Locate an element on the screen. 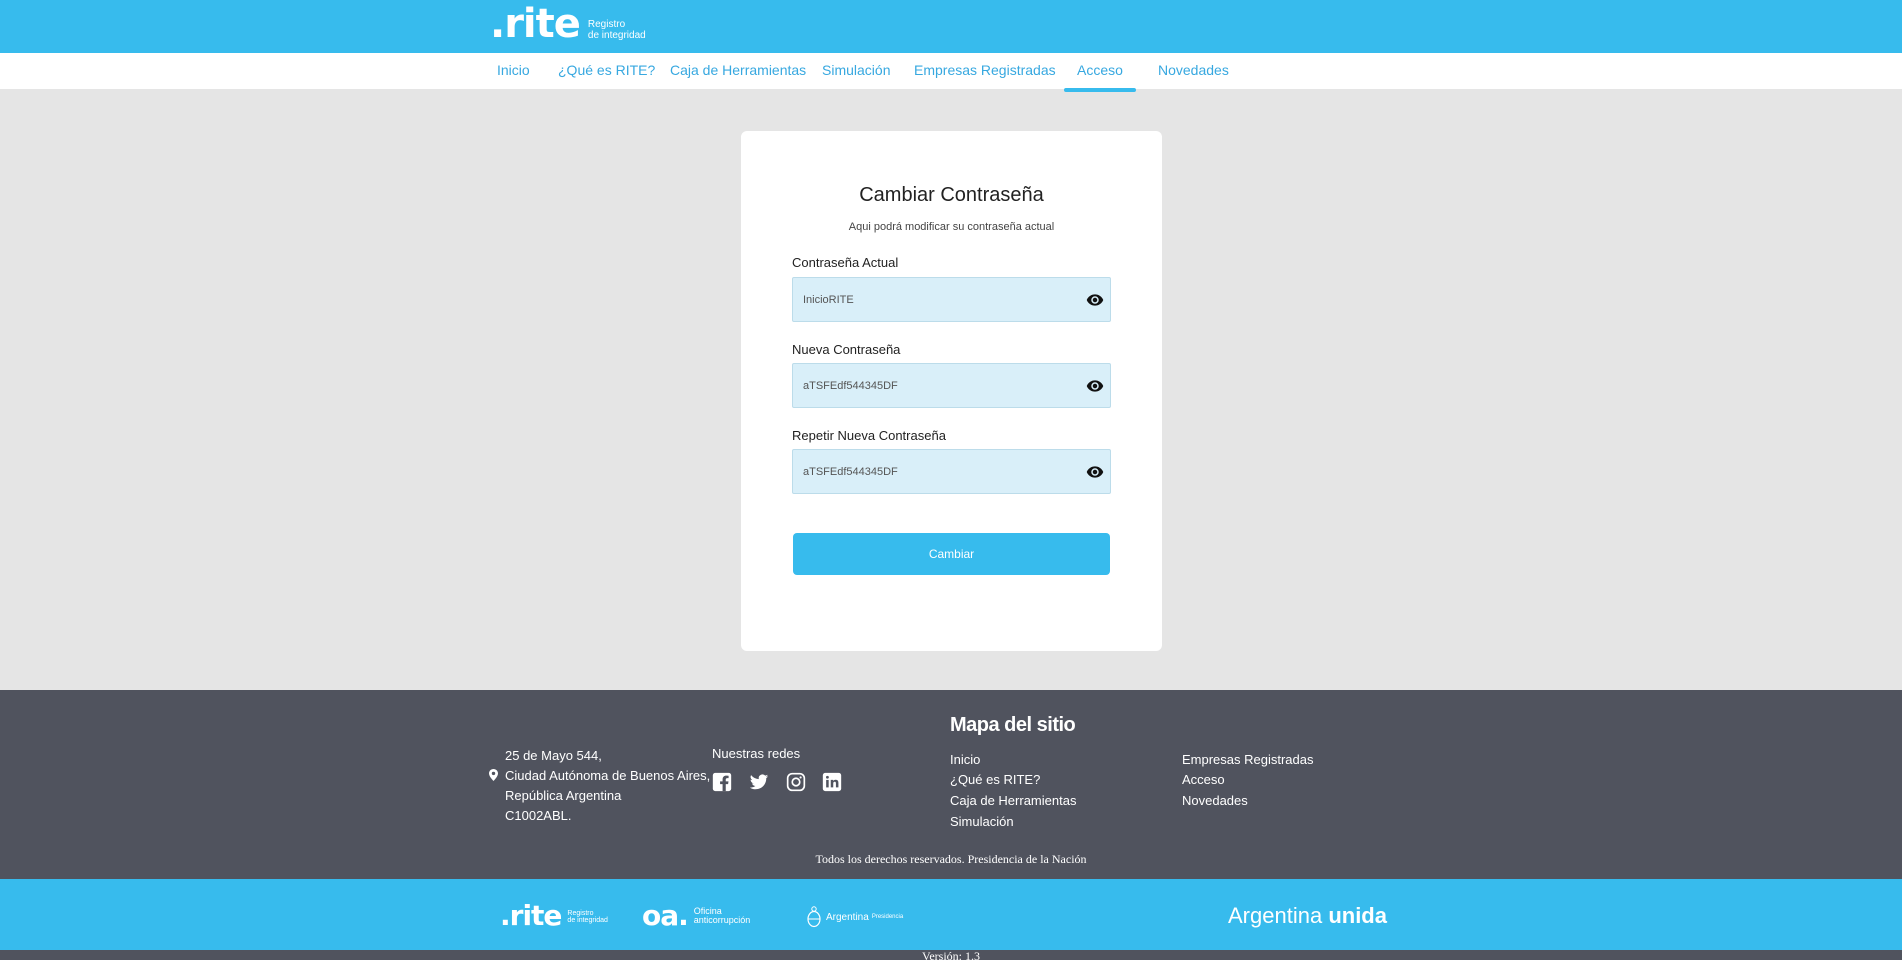 The width and height of the screenshot is (1902, 960). social-title: Nuestras redes is located at coordinates (756, 753).